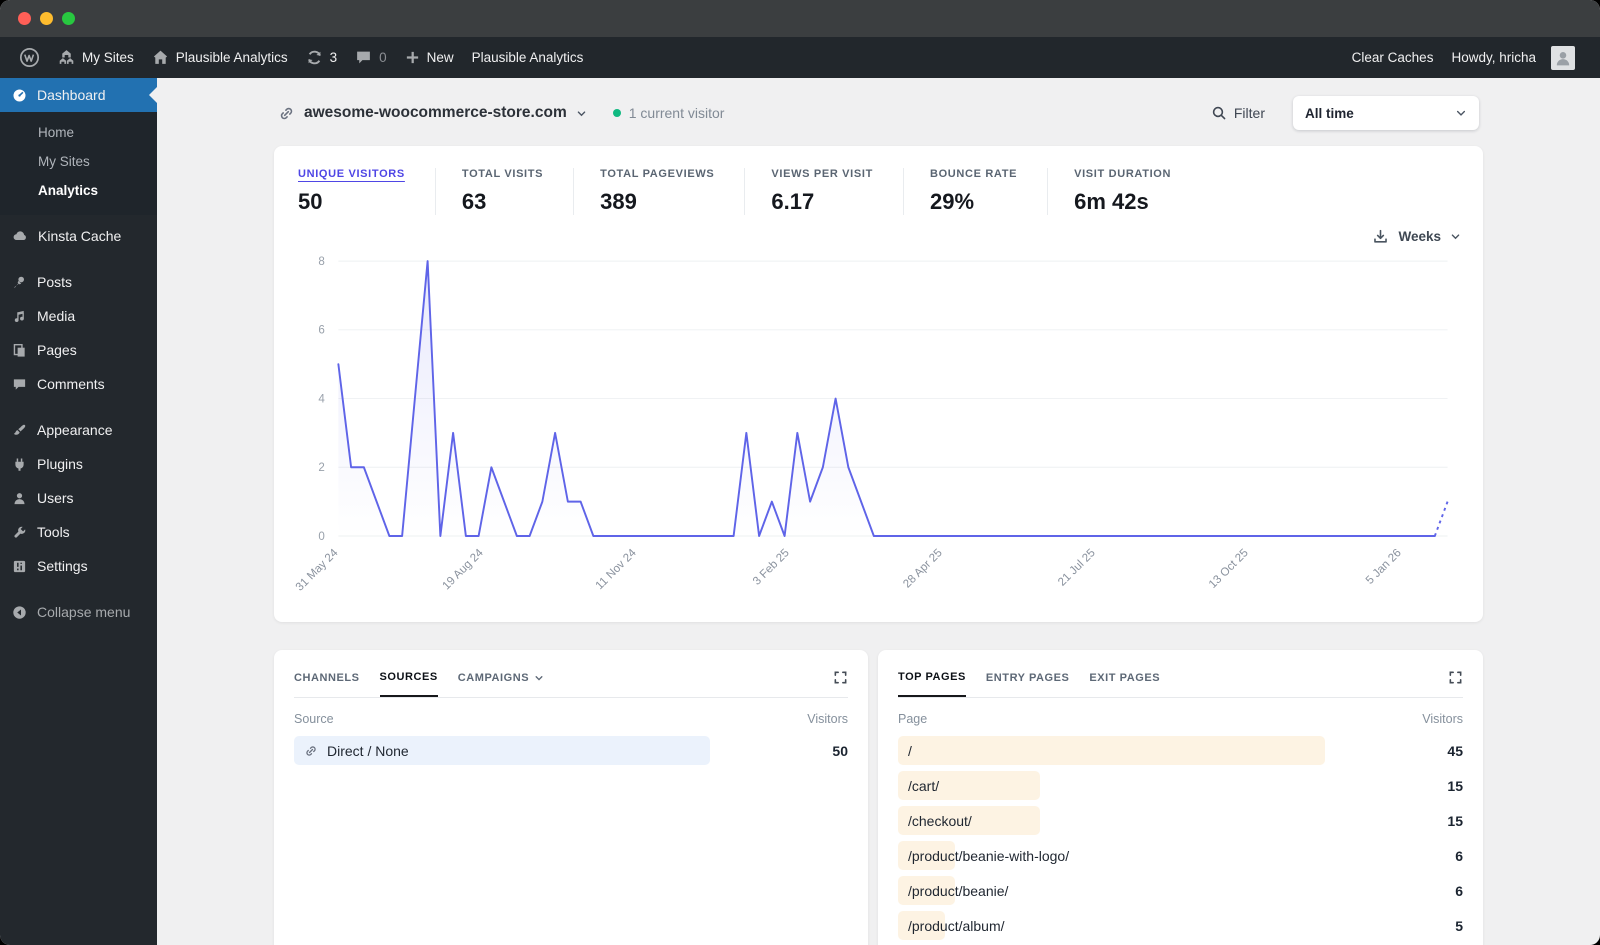 This screenshot has height=945, width=1600. What do you see at coordinates (364, 191) in the screenshot?
I see `stat-unique-visitors: UNIQUE VISITORS 50` at bounding box center [364, 191].